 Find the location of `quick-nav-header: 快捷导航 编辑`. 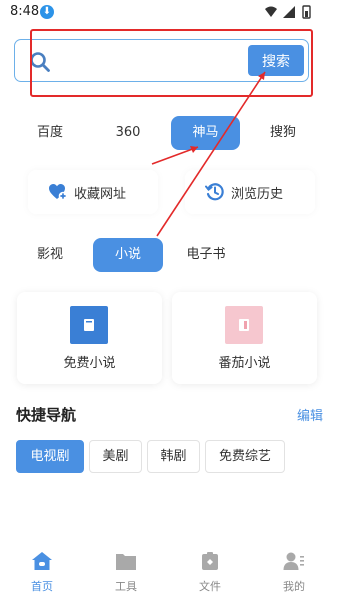

quick-nav-header: 快捷导航 编辑 is located at coordinates (168, 414).